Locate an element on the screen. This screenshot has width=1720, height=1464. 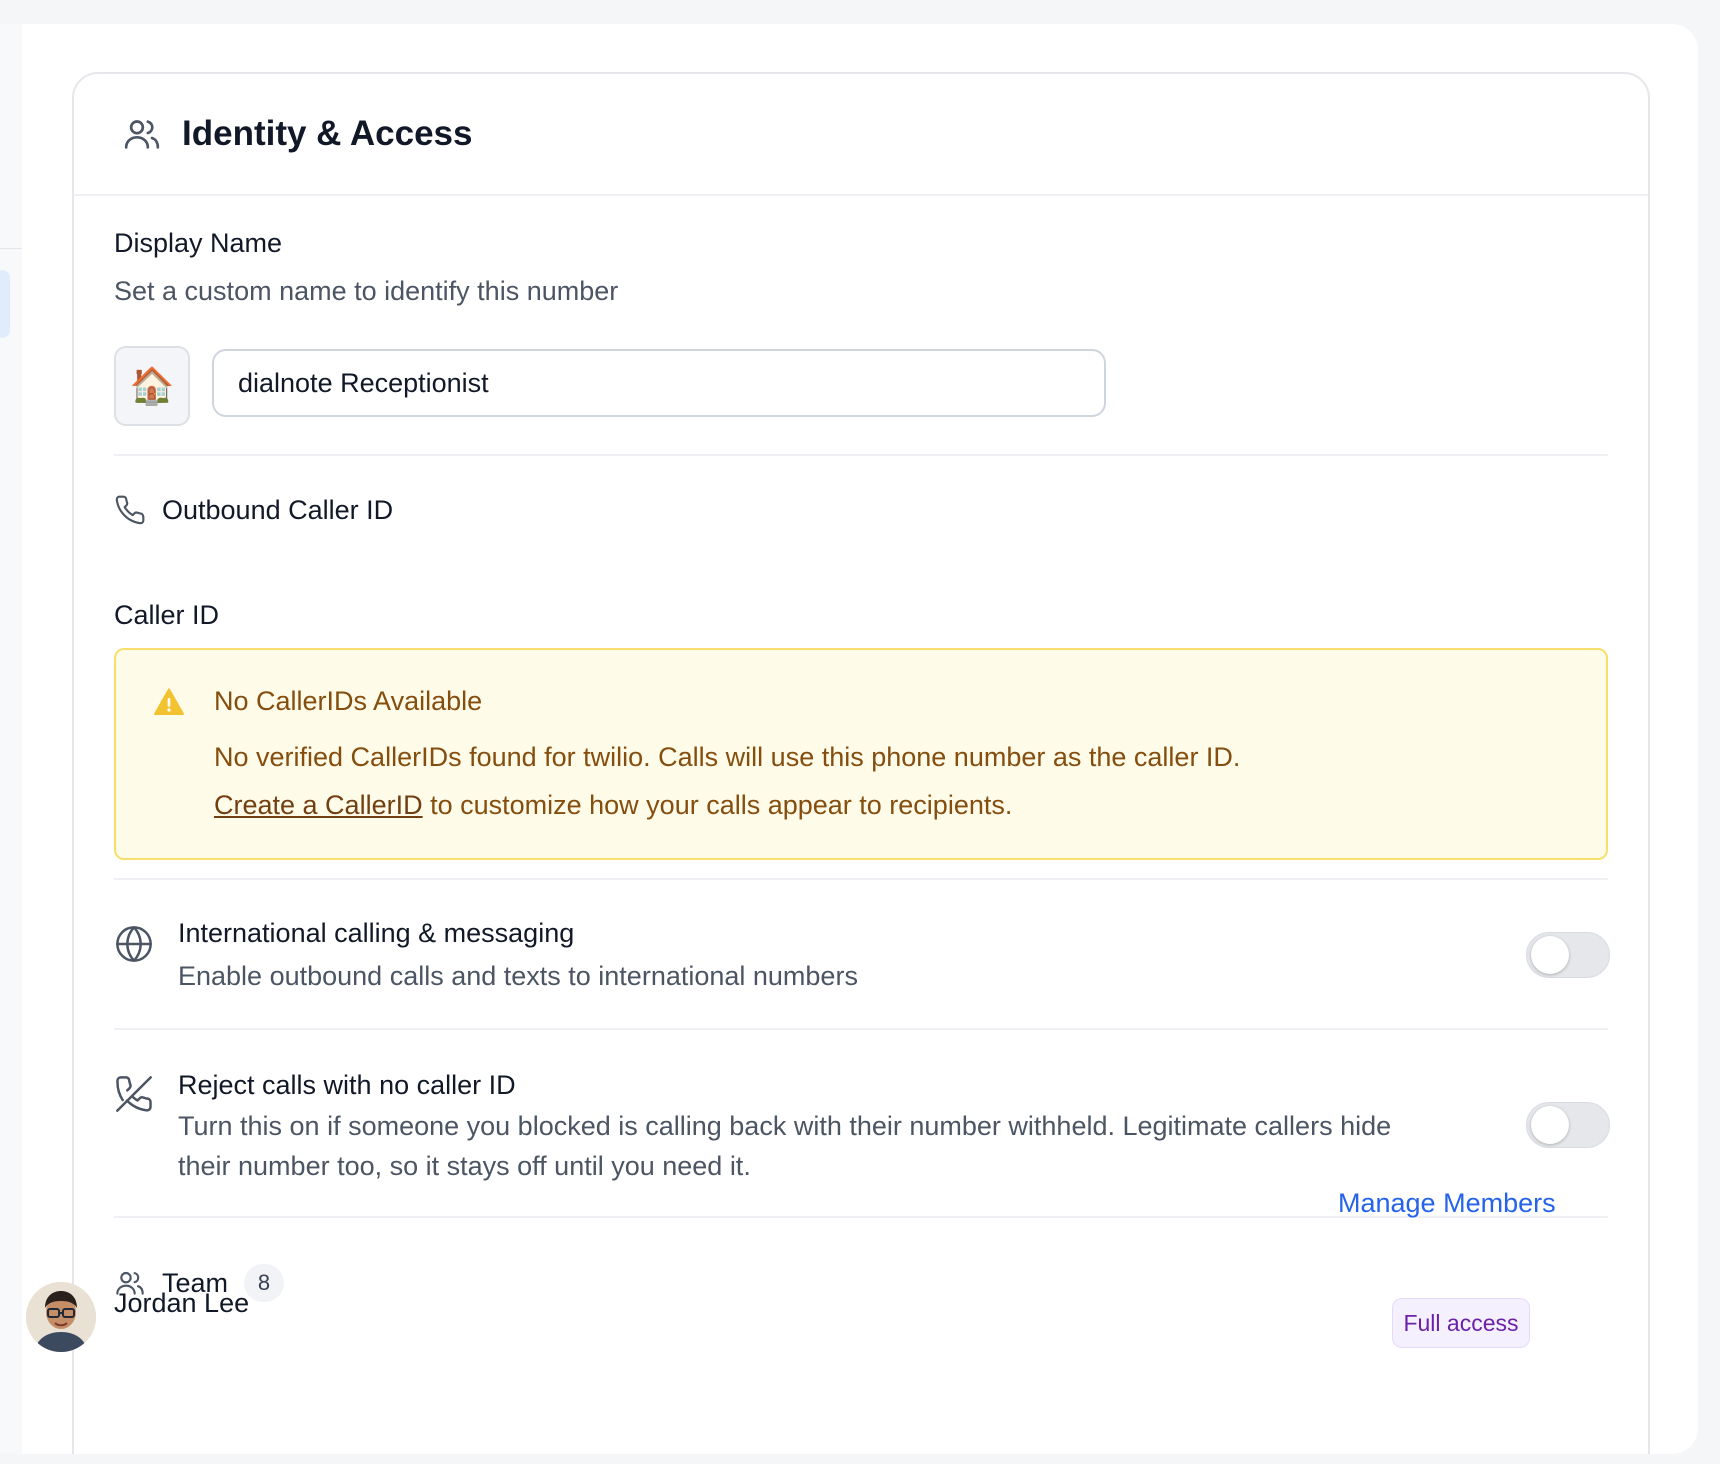
outbound-caller-id-label: Outbound Caller ID is located at coordinates (278, 509).